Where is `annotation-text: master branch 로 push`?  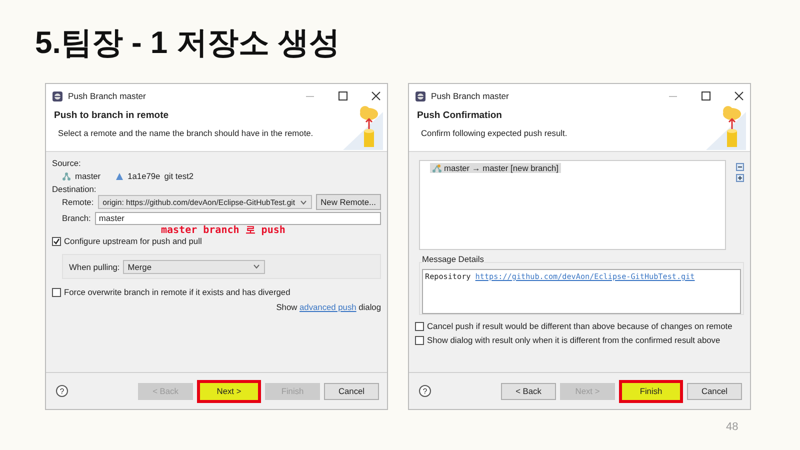 annotation-text: master branch 로 push is located at coordinates (223, 230).